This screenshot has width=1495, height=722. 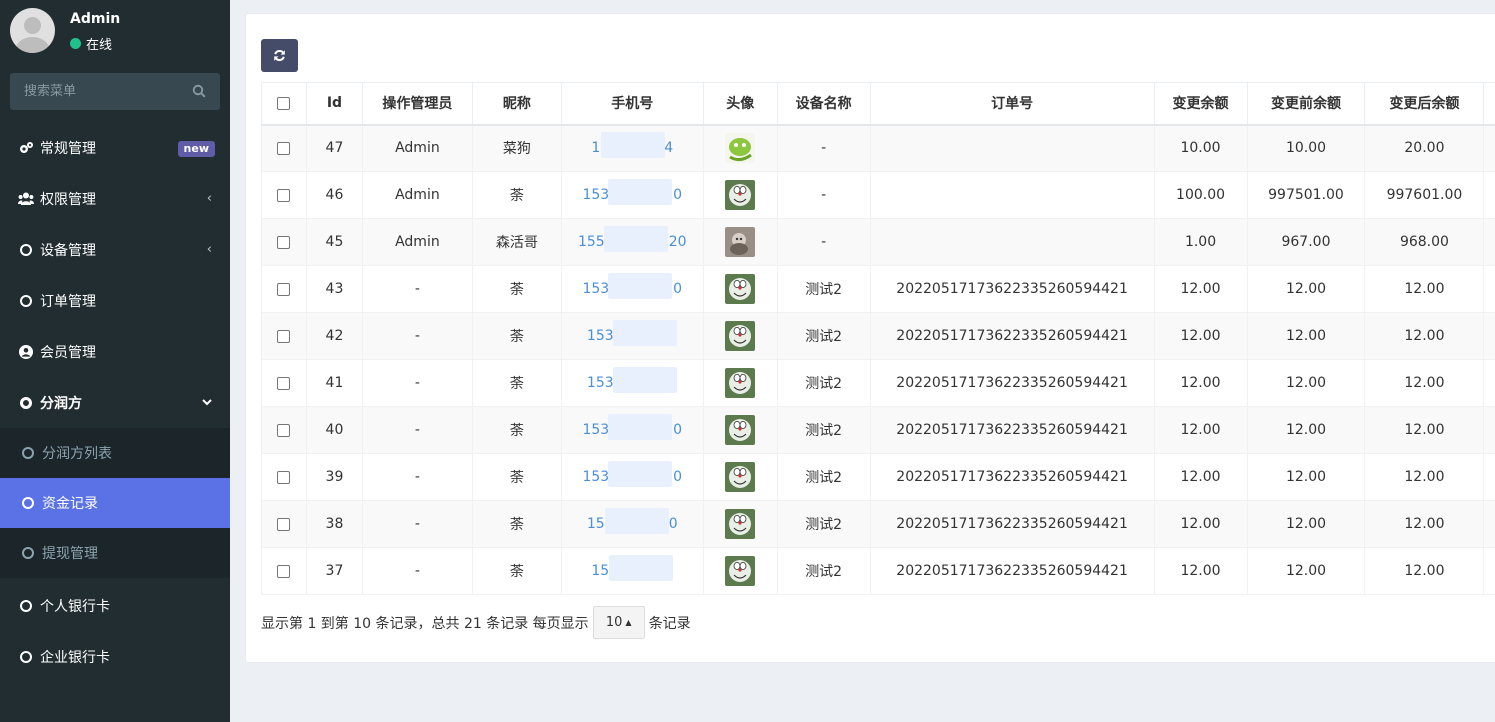 What do you see at coordinates (632, 568) in the screenshot?
I see `phone-link: 15` at bounding box center [632, 568].